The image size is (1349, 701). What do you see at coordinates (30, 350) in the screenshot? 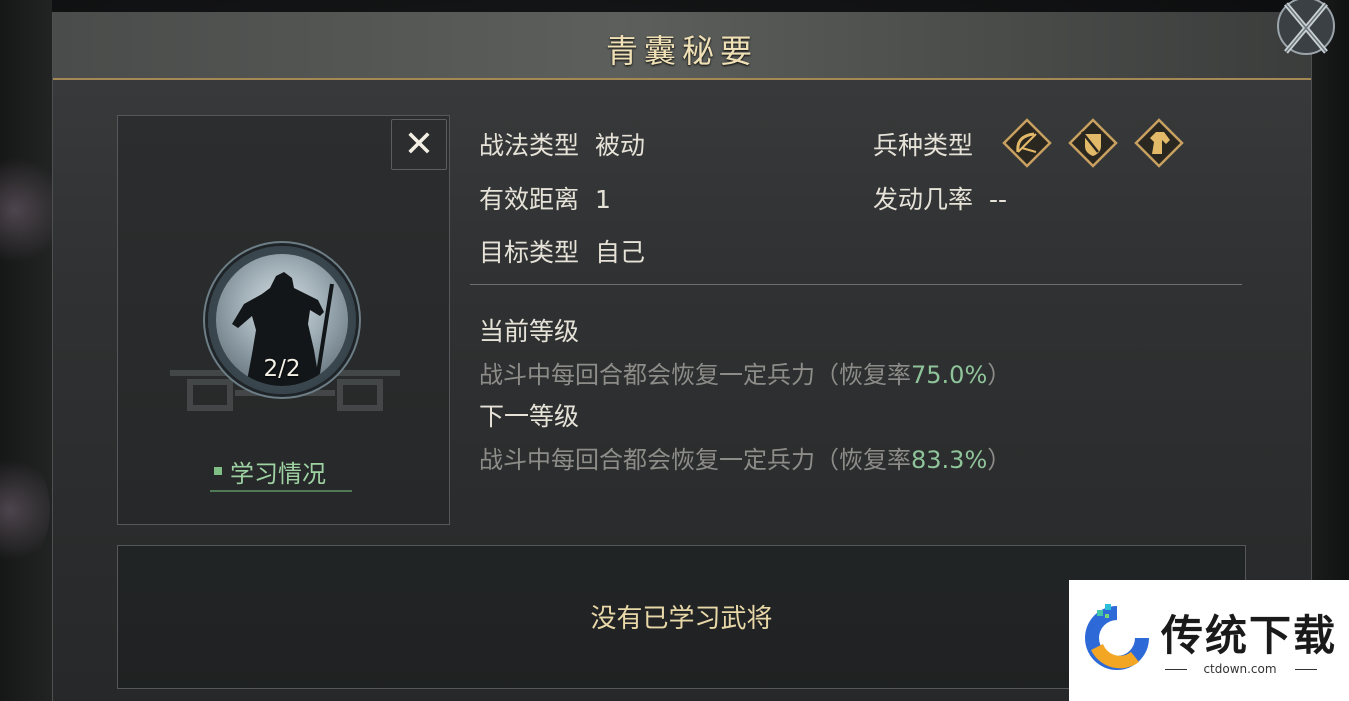
I see `background-left-strip` at bounding box center [30, 350].